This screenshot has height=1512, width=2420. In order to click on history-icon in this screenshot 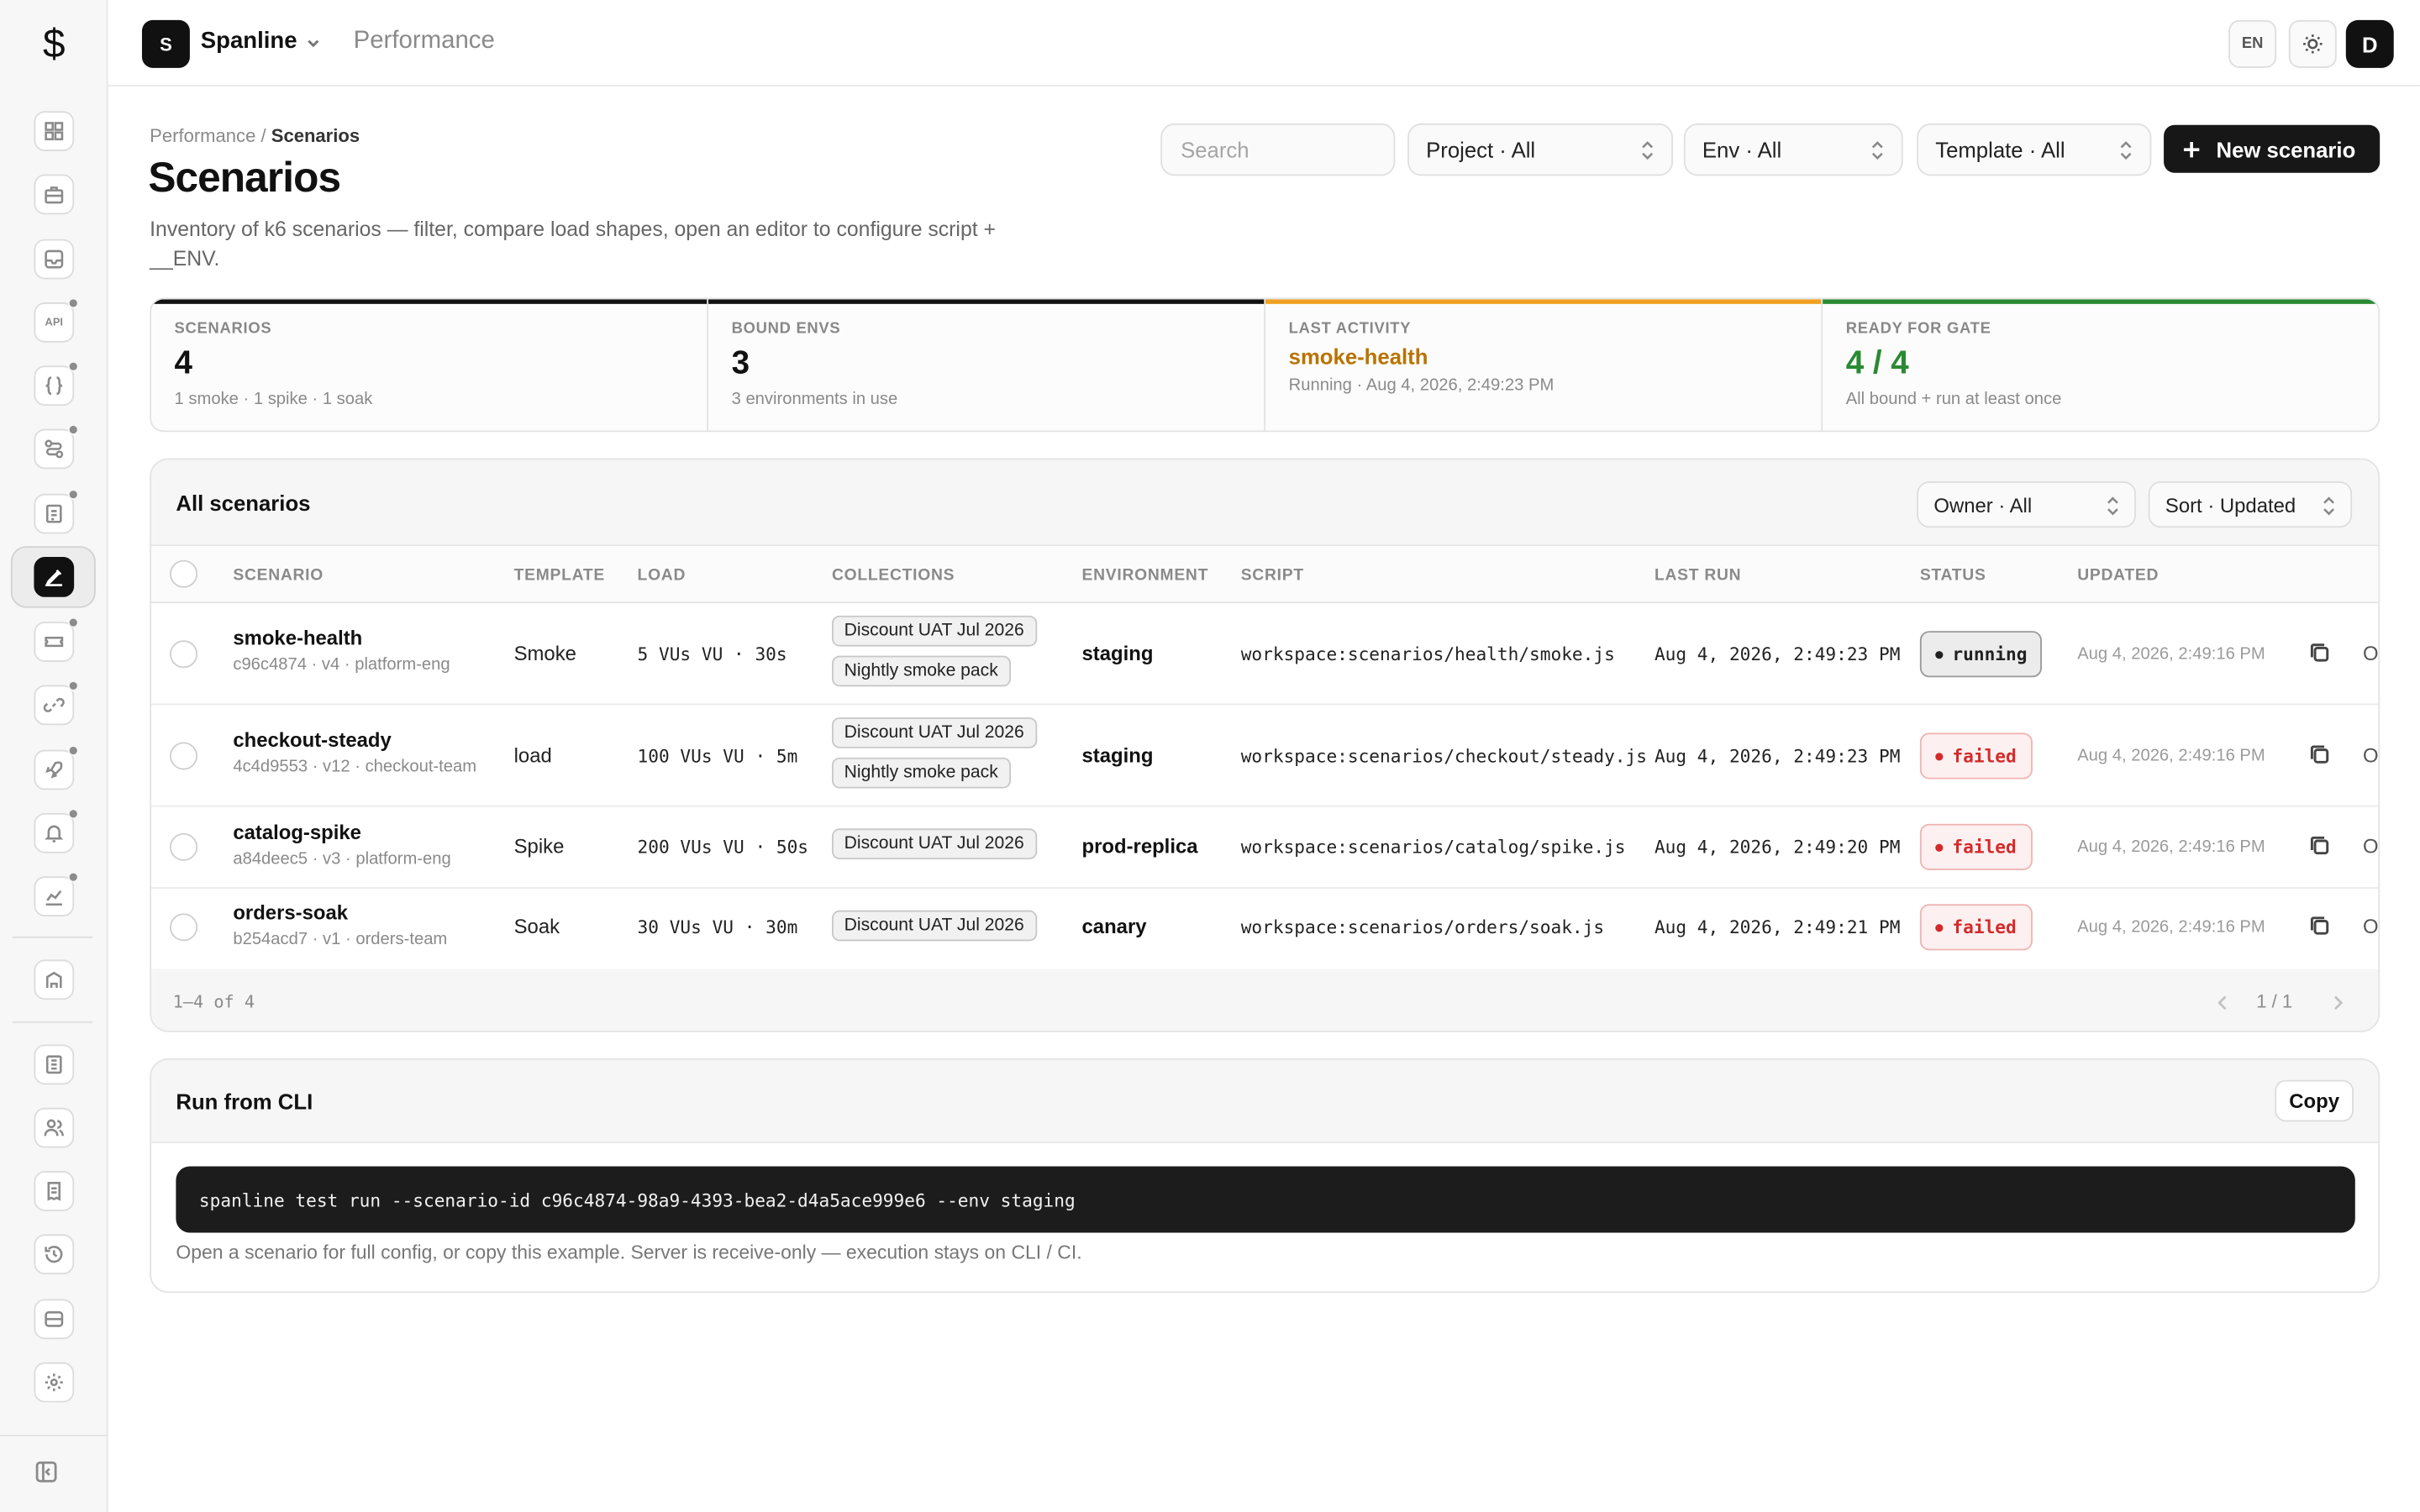, I will do `click(54, 1254)`.